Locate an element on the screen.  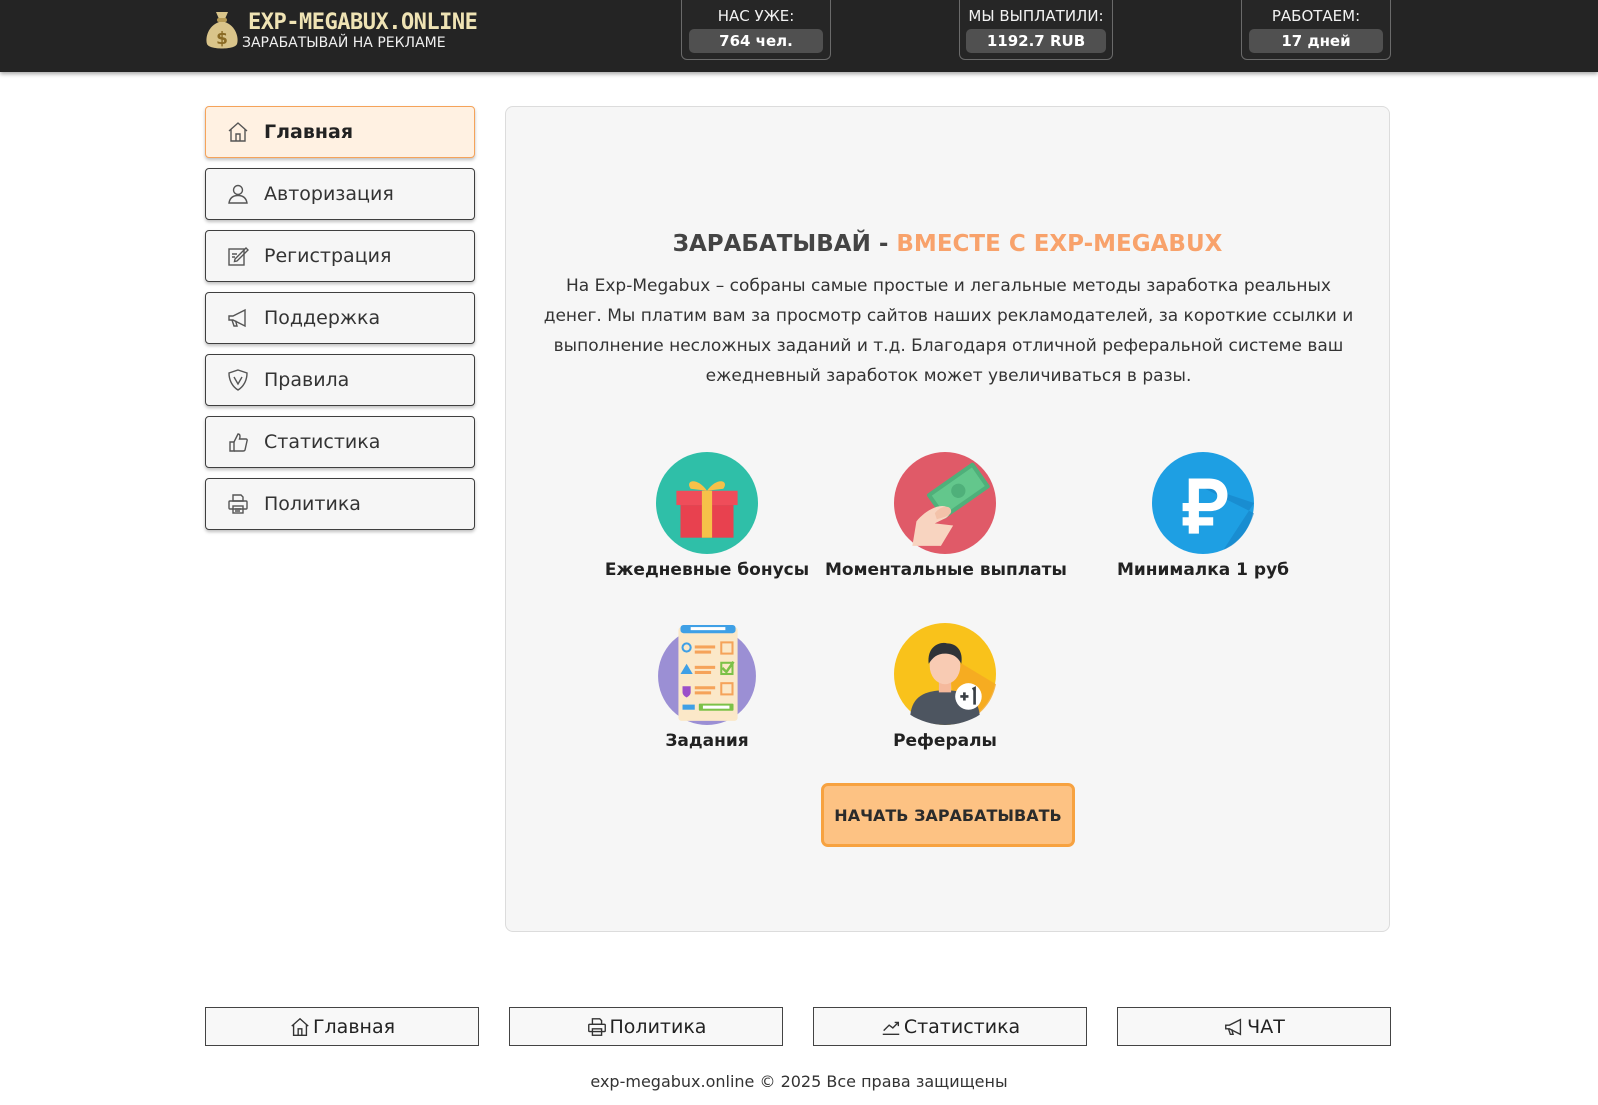
money-bag-icon: $ is located at coordinates (222, 30).